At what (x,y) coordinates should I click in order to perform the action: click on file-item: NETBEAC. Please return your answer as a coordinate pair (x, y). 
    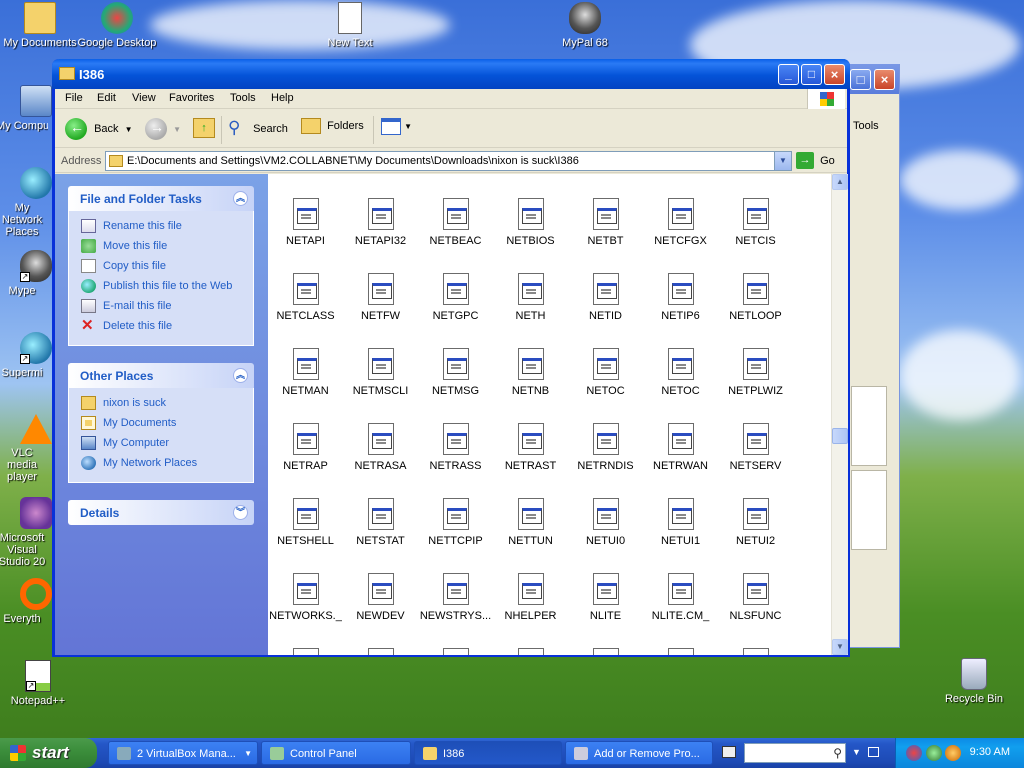
    Looking at the image, I should click on (455, 222).